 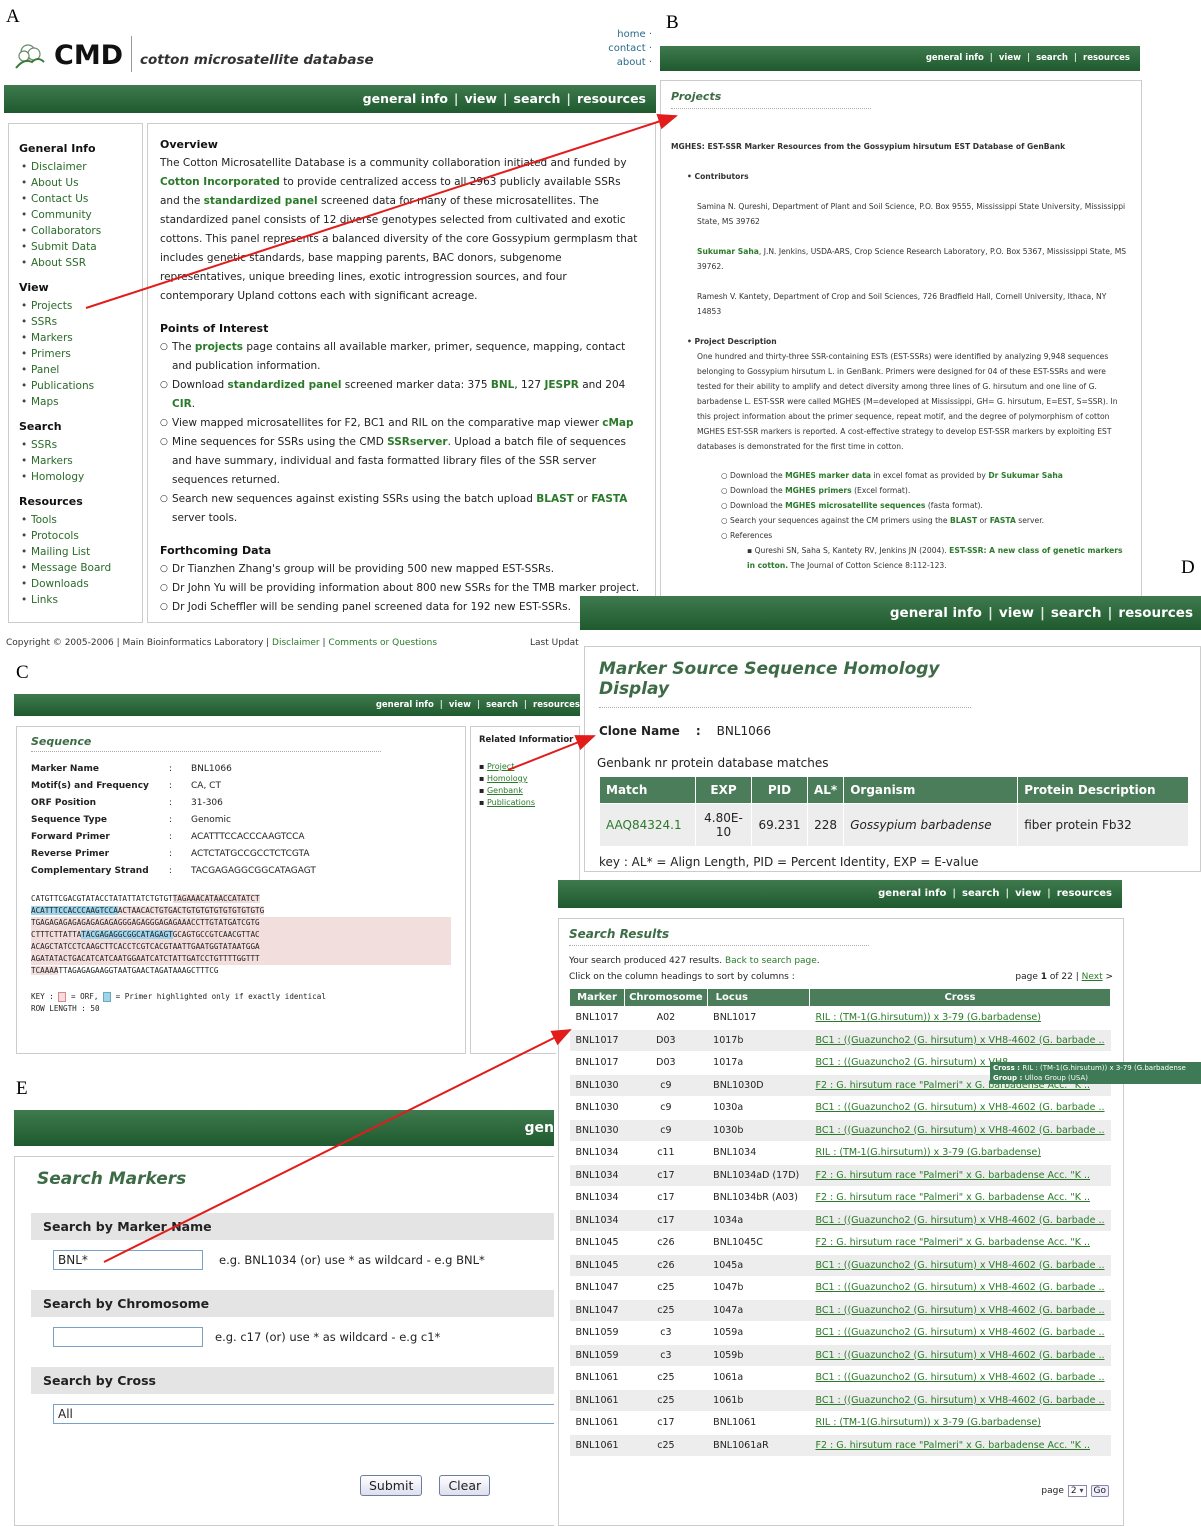 I want to click on about-link: about ·, so click(x=630, y=63).